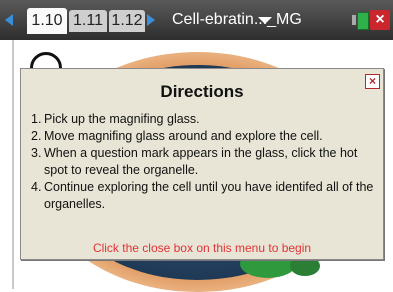 Image resolution: width=393 pixels, height=292 pixels. What do you see at coordinates (36, 187) in the screenshot?
I see `step-number: 4.` at bounding box center [36, 187].